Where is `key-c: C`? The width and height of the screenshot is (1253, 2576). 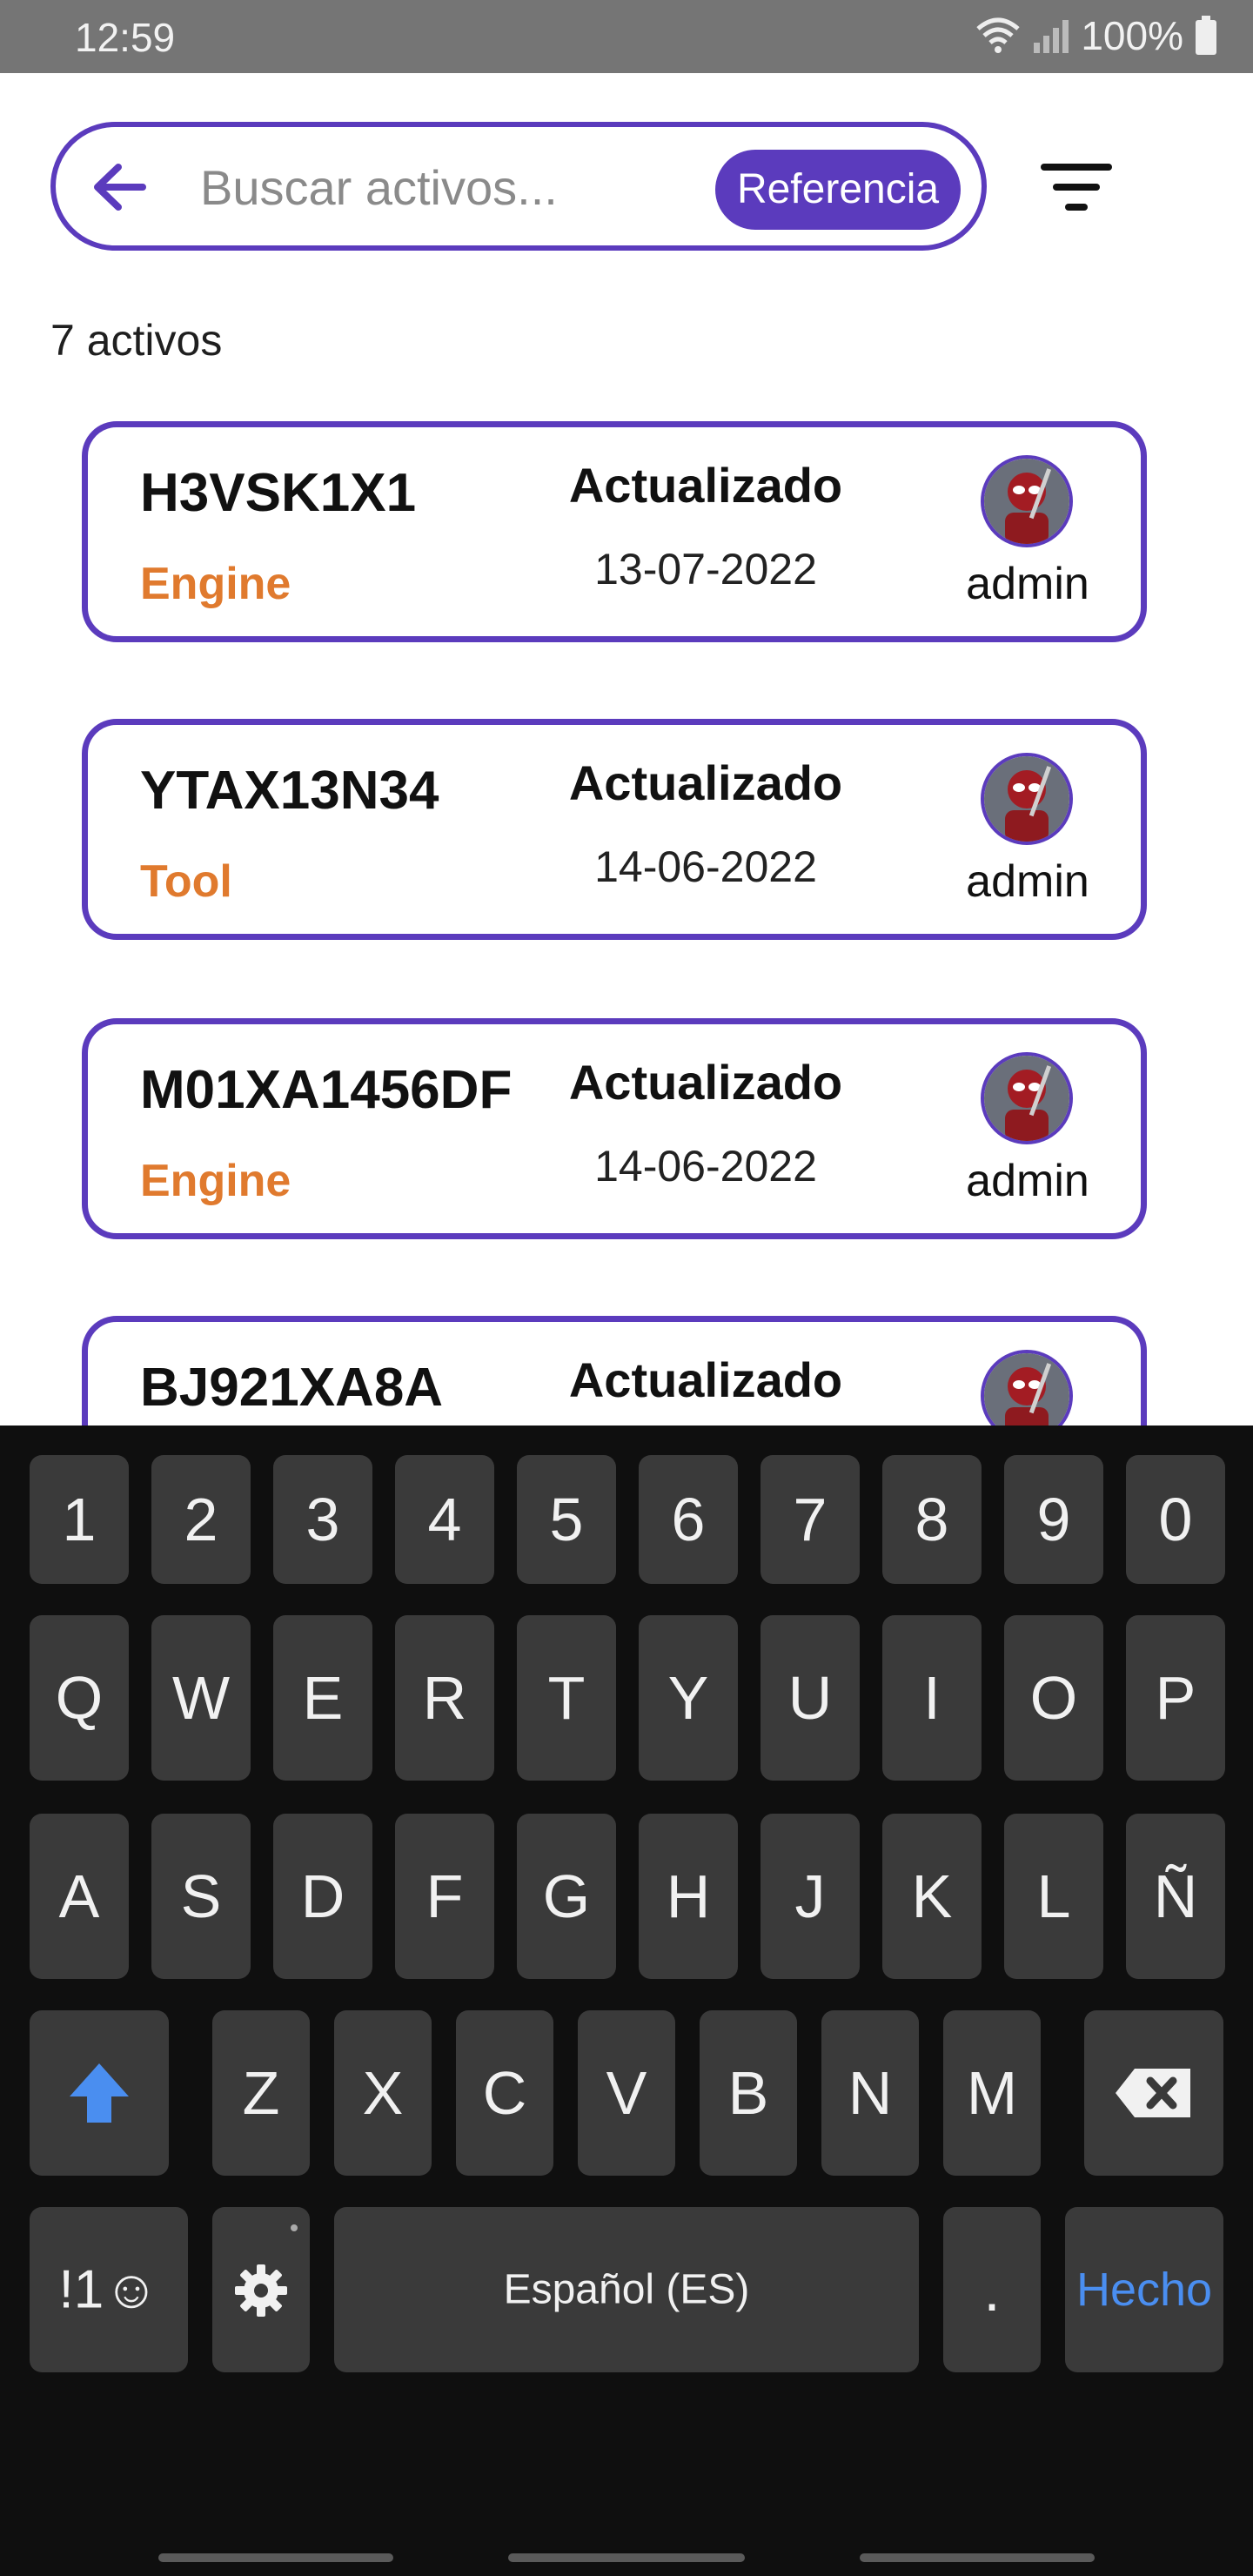
key-c: C is located at coordinates (504, 2093).